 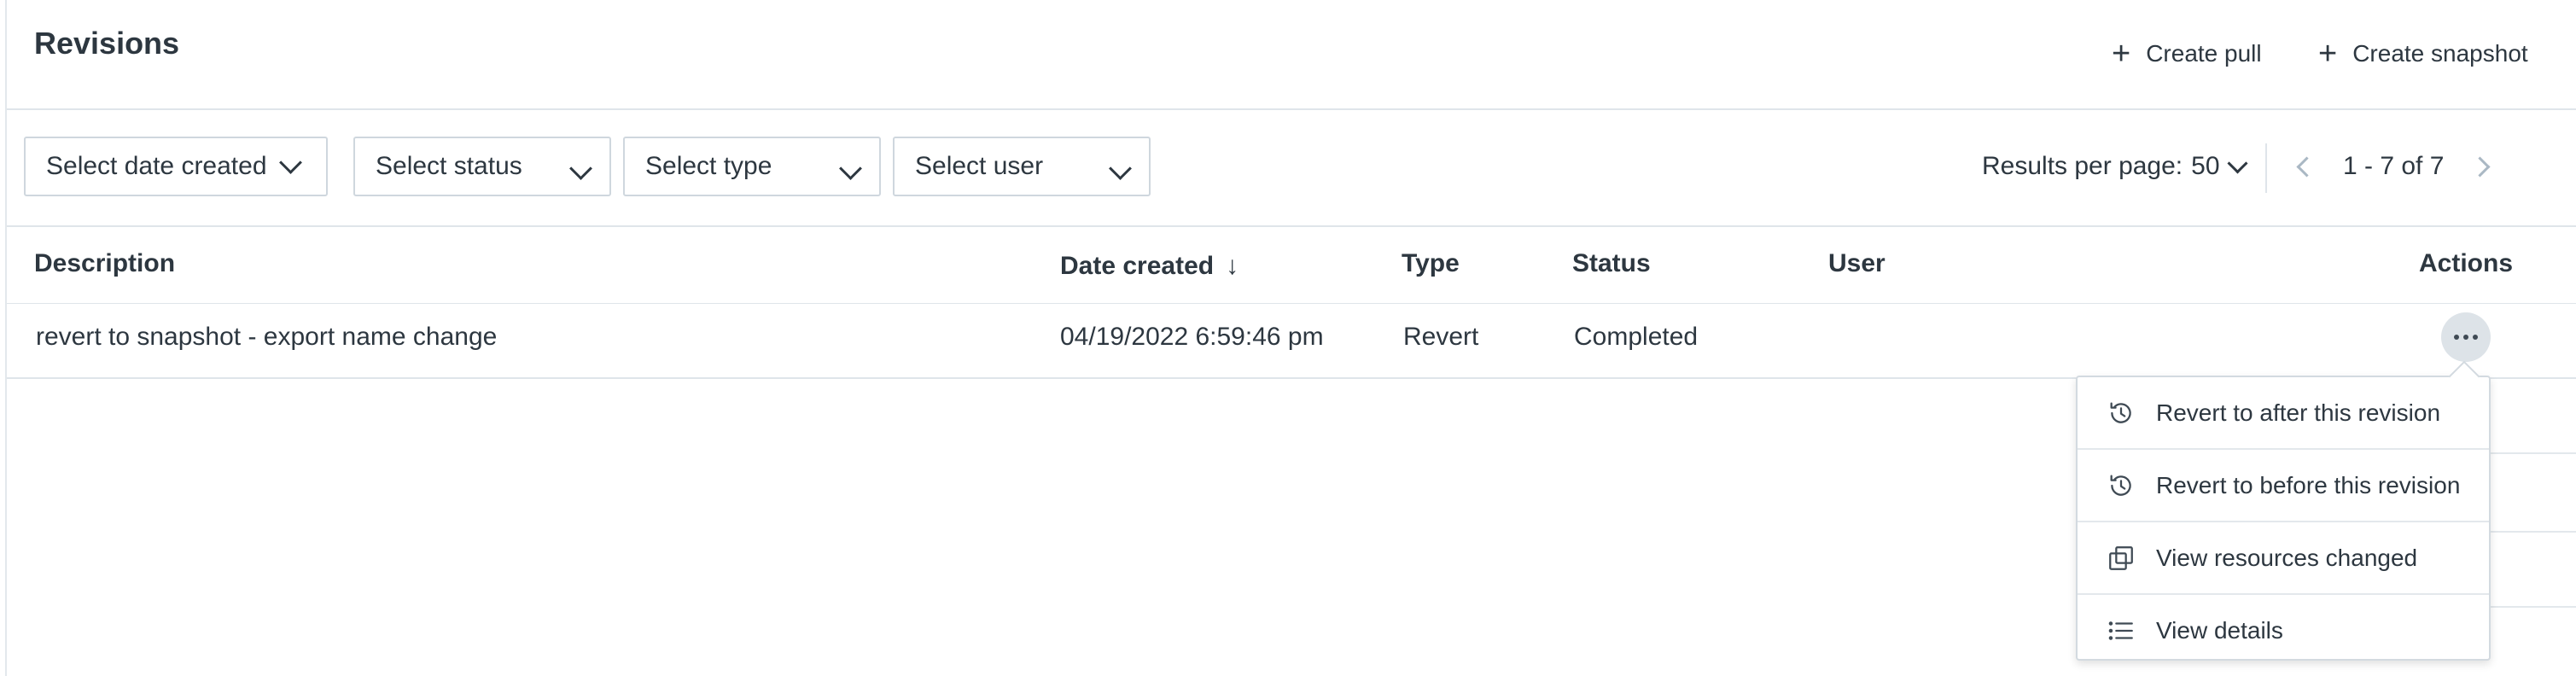 What do you see at coordinates (2205, 166) in the screenshot?
I see `results-per-page-value: 50` at bounding box center [2205, 166].